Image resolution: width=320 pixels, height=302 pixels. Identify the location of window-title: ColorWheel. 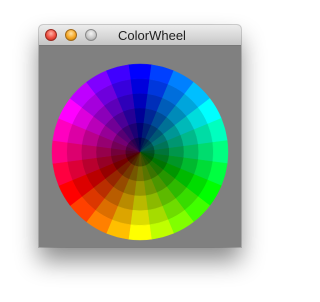
(152, 35).